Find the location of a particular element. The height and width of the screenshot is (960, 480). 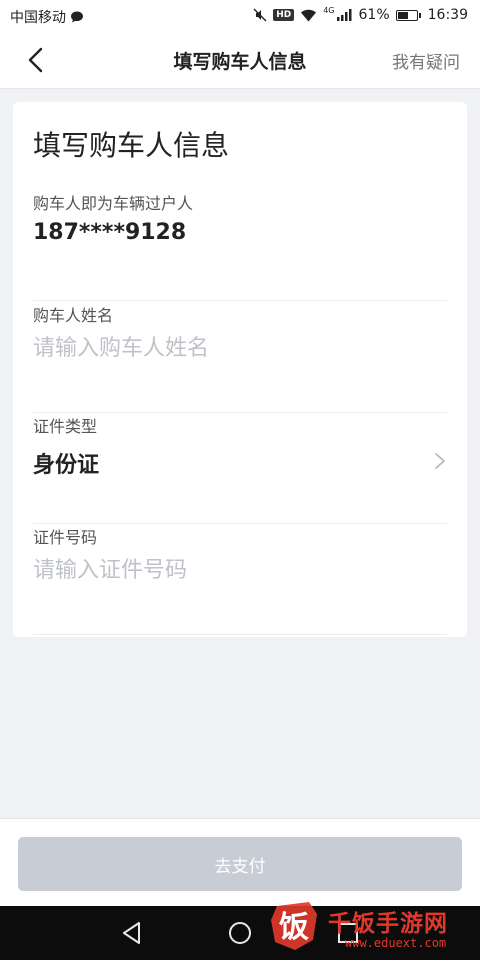

chevron-right-icon is located at coordinates (440, 461).